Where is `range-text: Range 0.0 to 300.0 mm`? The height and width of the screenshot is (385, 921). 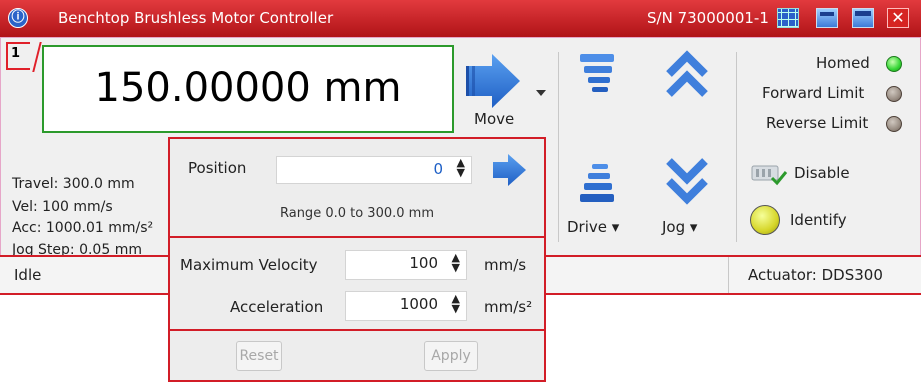
range-text: Range 0.0 to 300.0 mm is located at coordinates (356, 213).